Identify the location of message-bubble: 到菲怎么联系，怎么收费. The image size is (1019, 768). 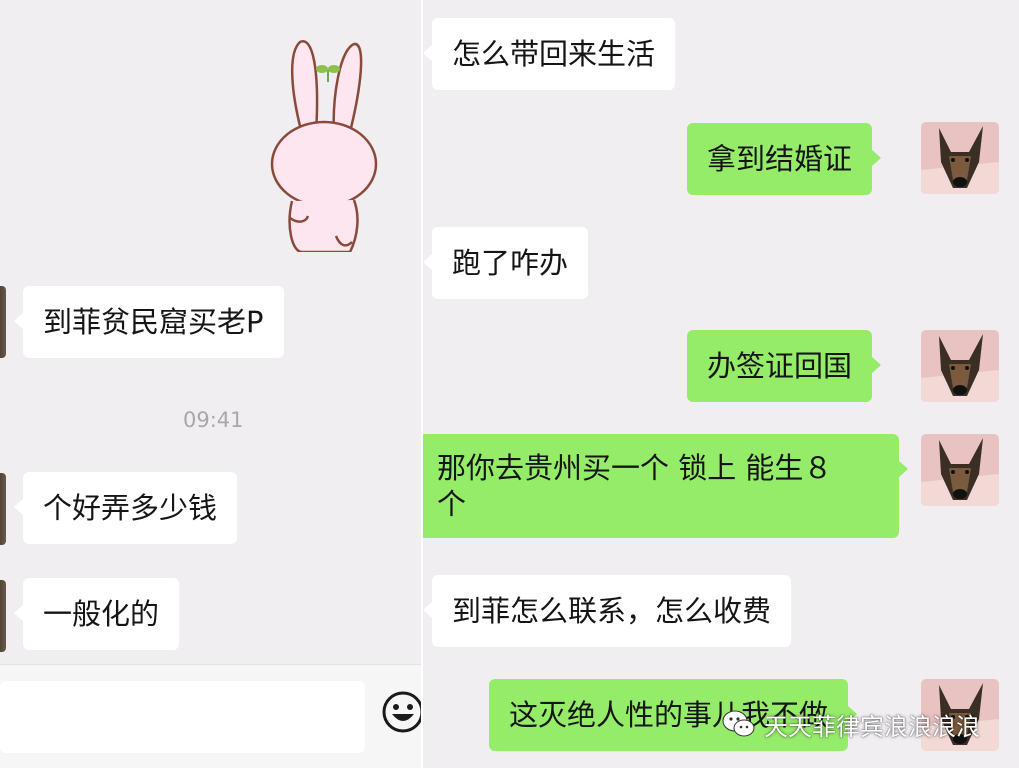
(607, 611).